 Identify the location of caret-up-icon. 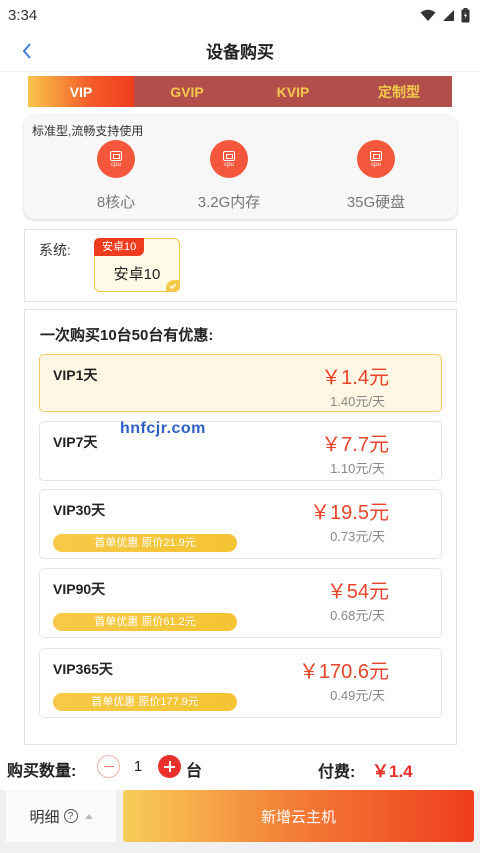
(88, 816).